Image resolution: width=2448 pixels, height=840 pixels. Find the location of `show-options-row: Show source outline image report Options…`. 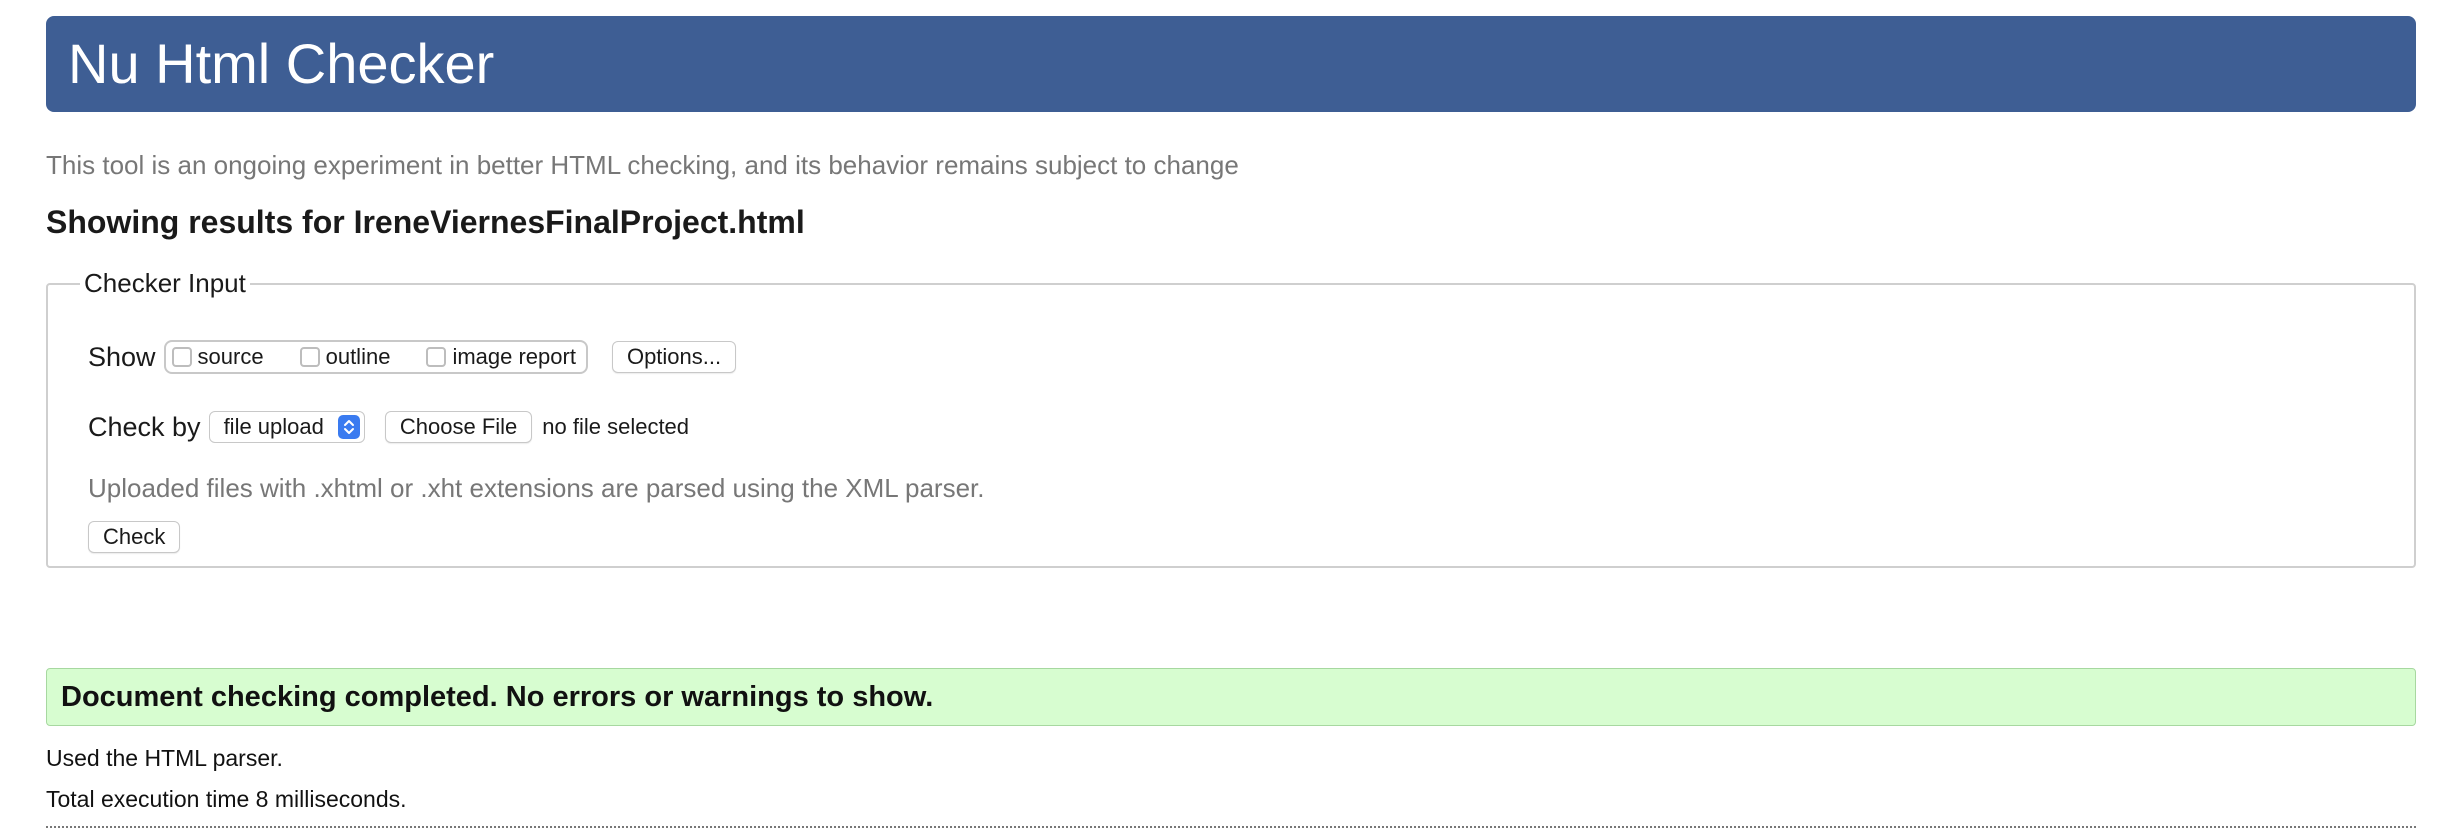

show-options-row: Show source outline image report Options… is located at coordinates (412, 357).